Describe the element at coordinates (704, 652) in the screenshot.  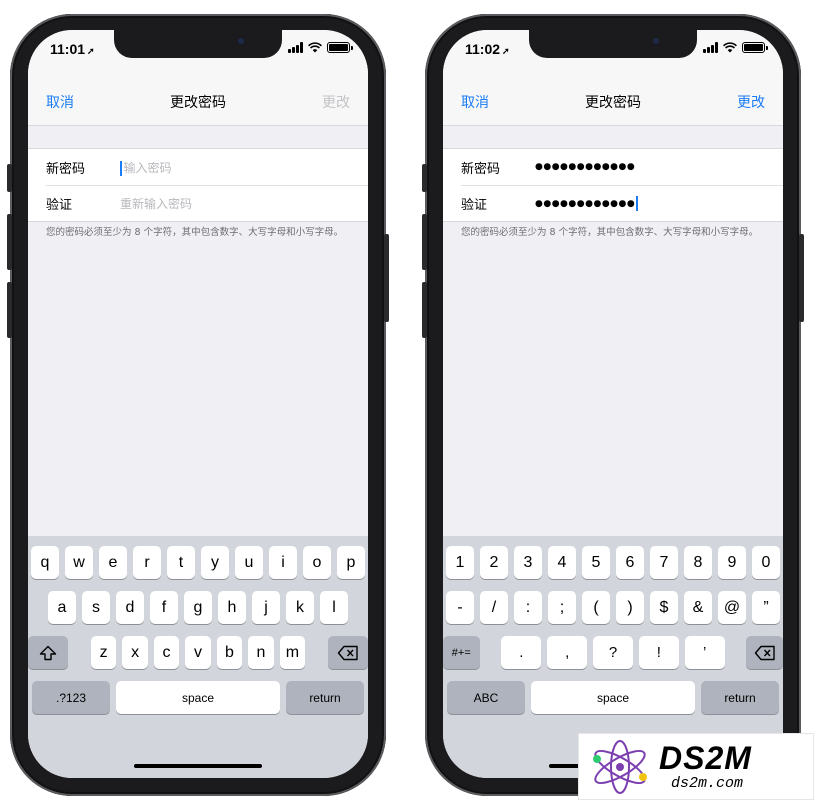
I see `key: ’` at that location.